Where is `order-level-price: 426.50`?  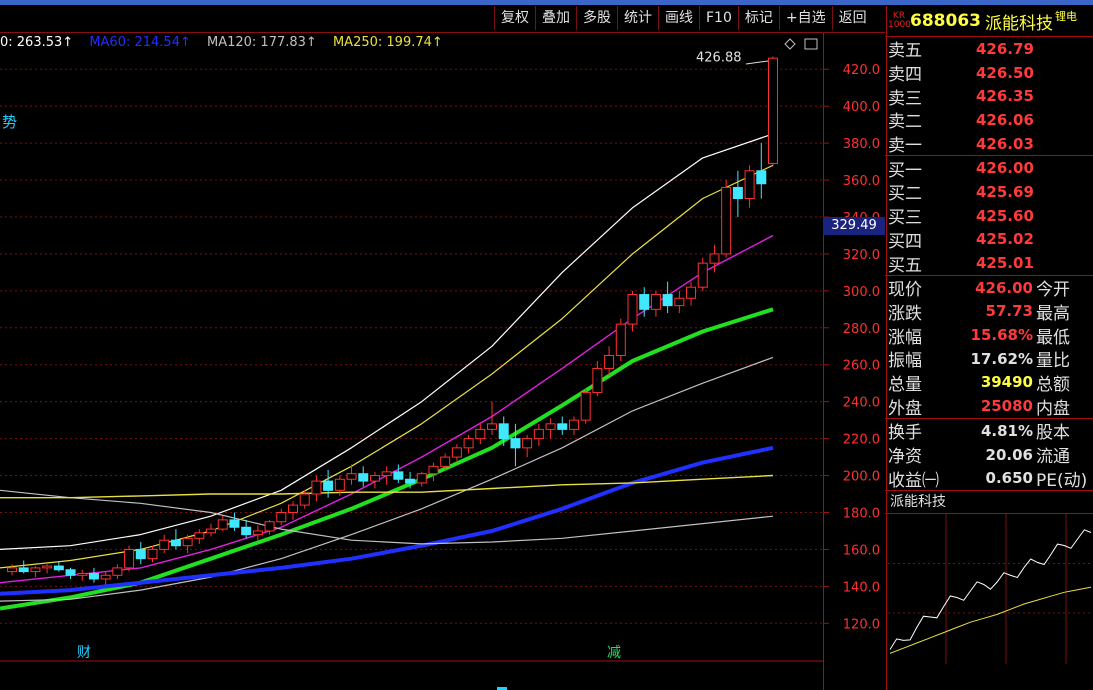
order-level-price: 426.50 is located at coordinates (1005, 72).